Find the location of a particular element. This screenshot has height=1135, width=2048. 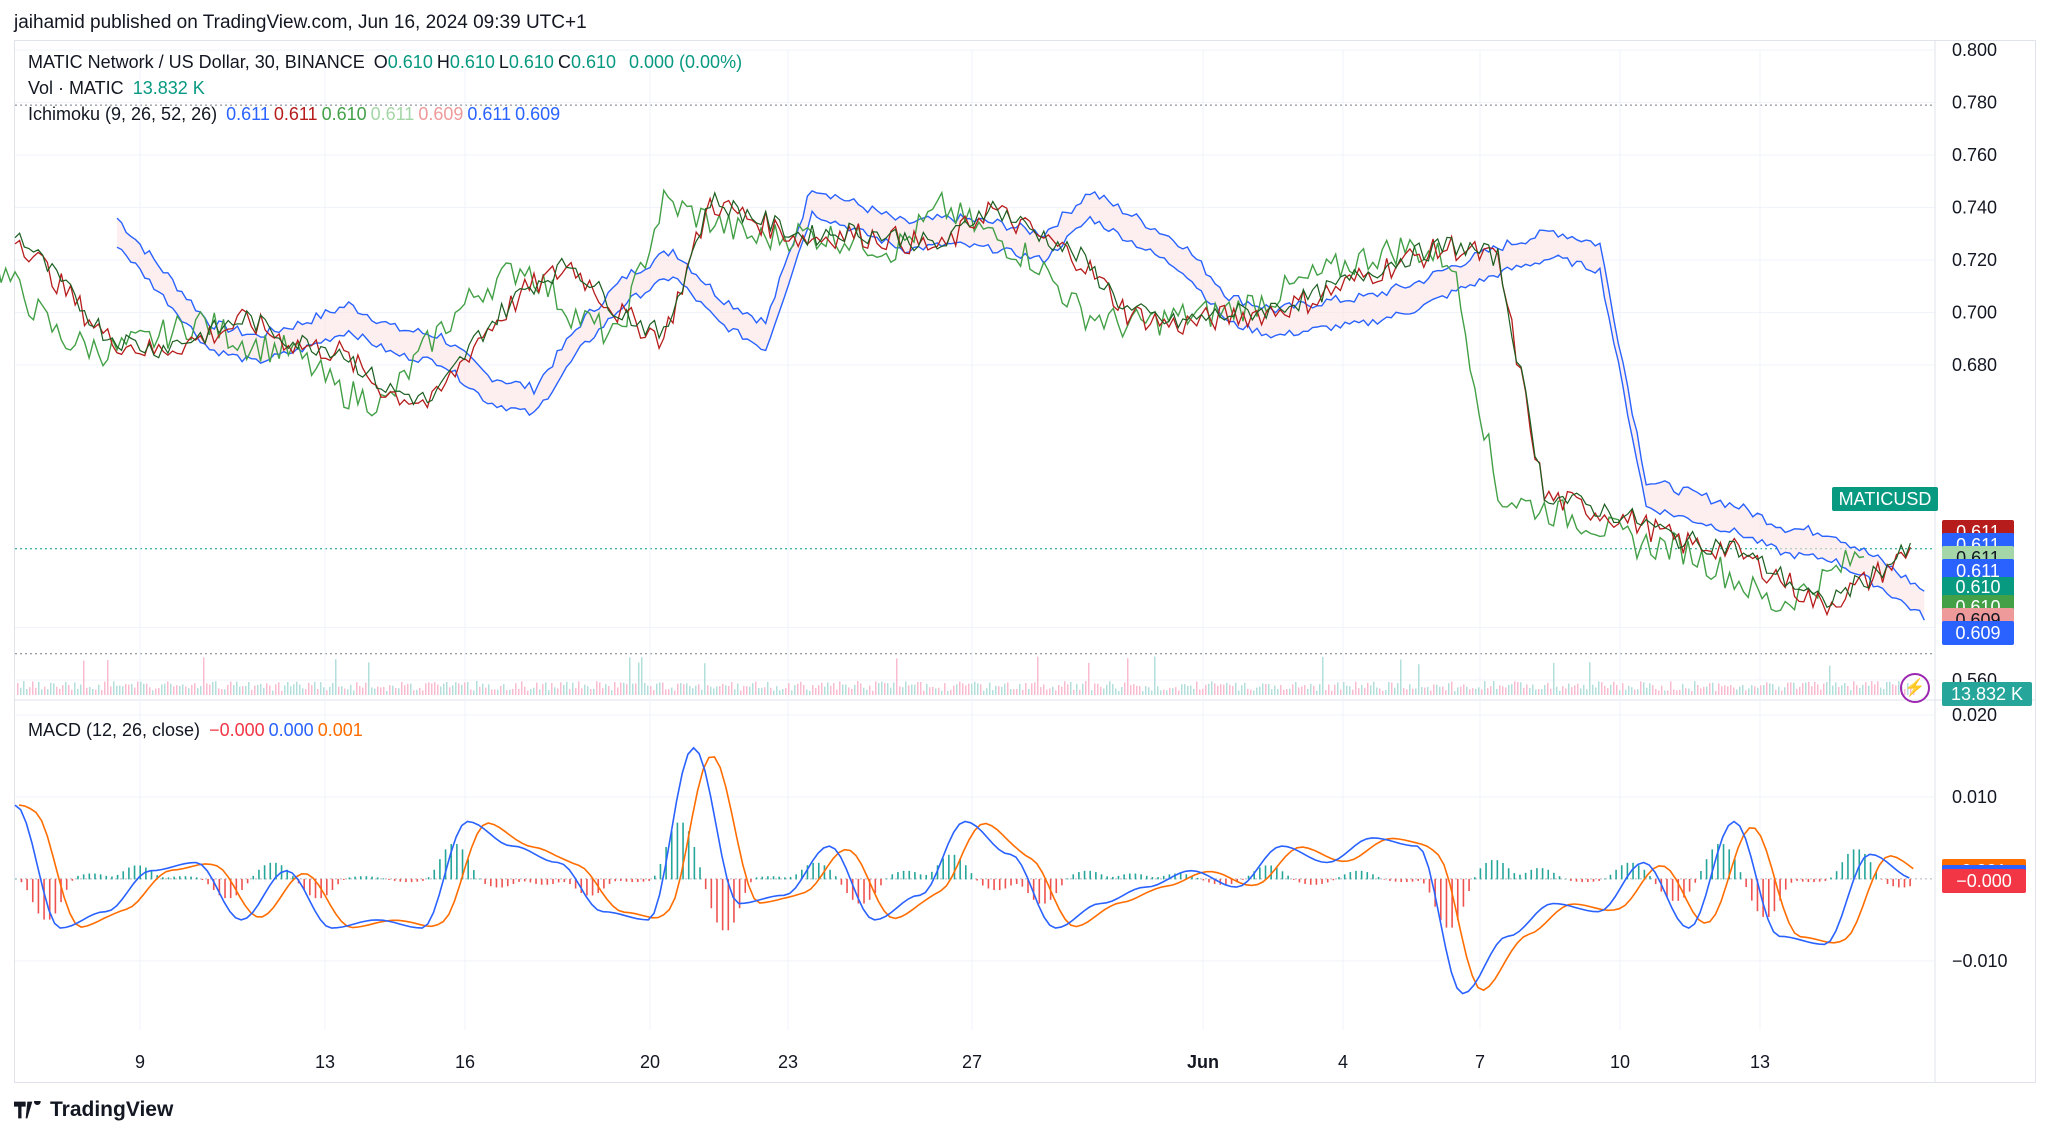

volume-legend: Vol · MATIC 13.832 K is located at coordinates (118, 88).